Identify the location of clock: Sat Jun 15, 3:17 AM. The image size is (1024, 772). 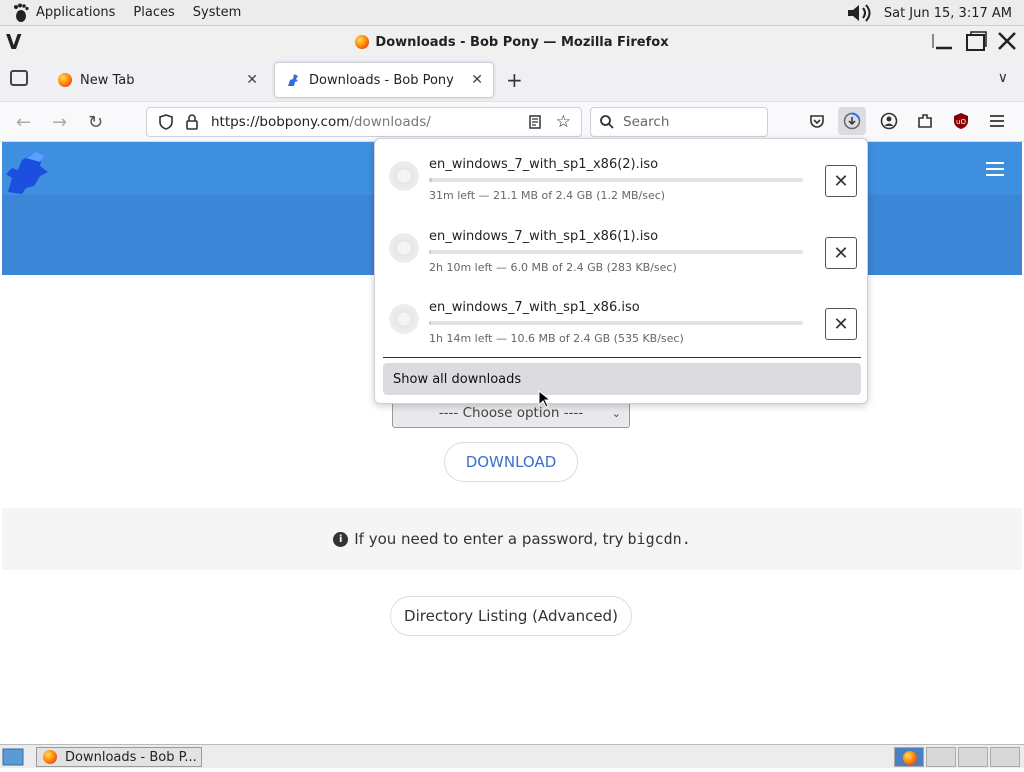
(948, 13).